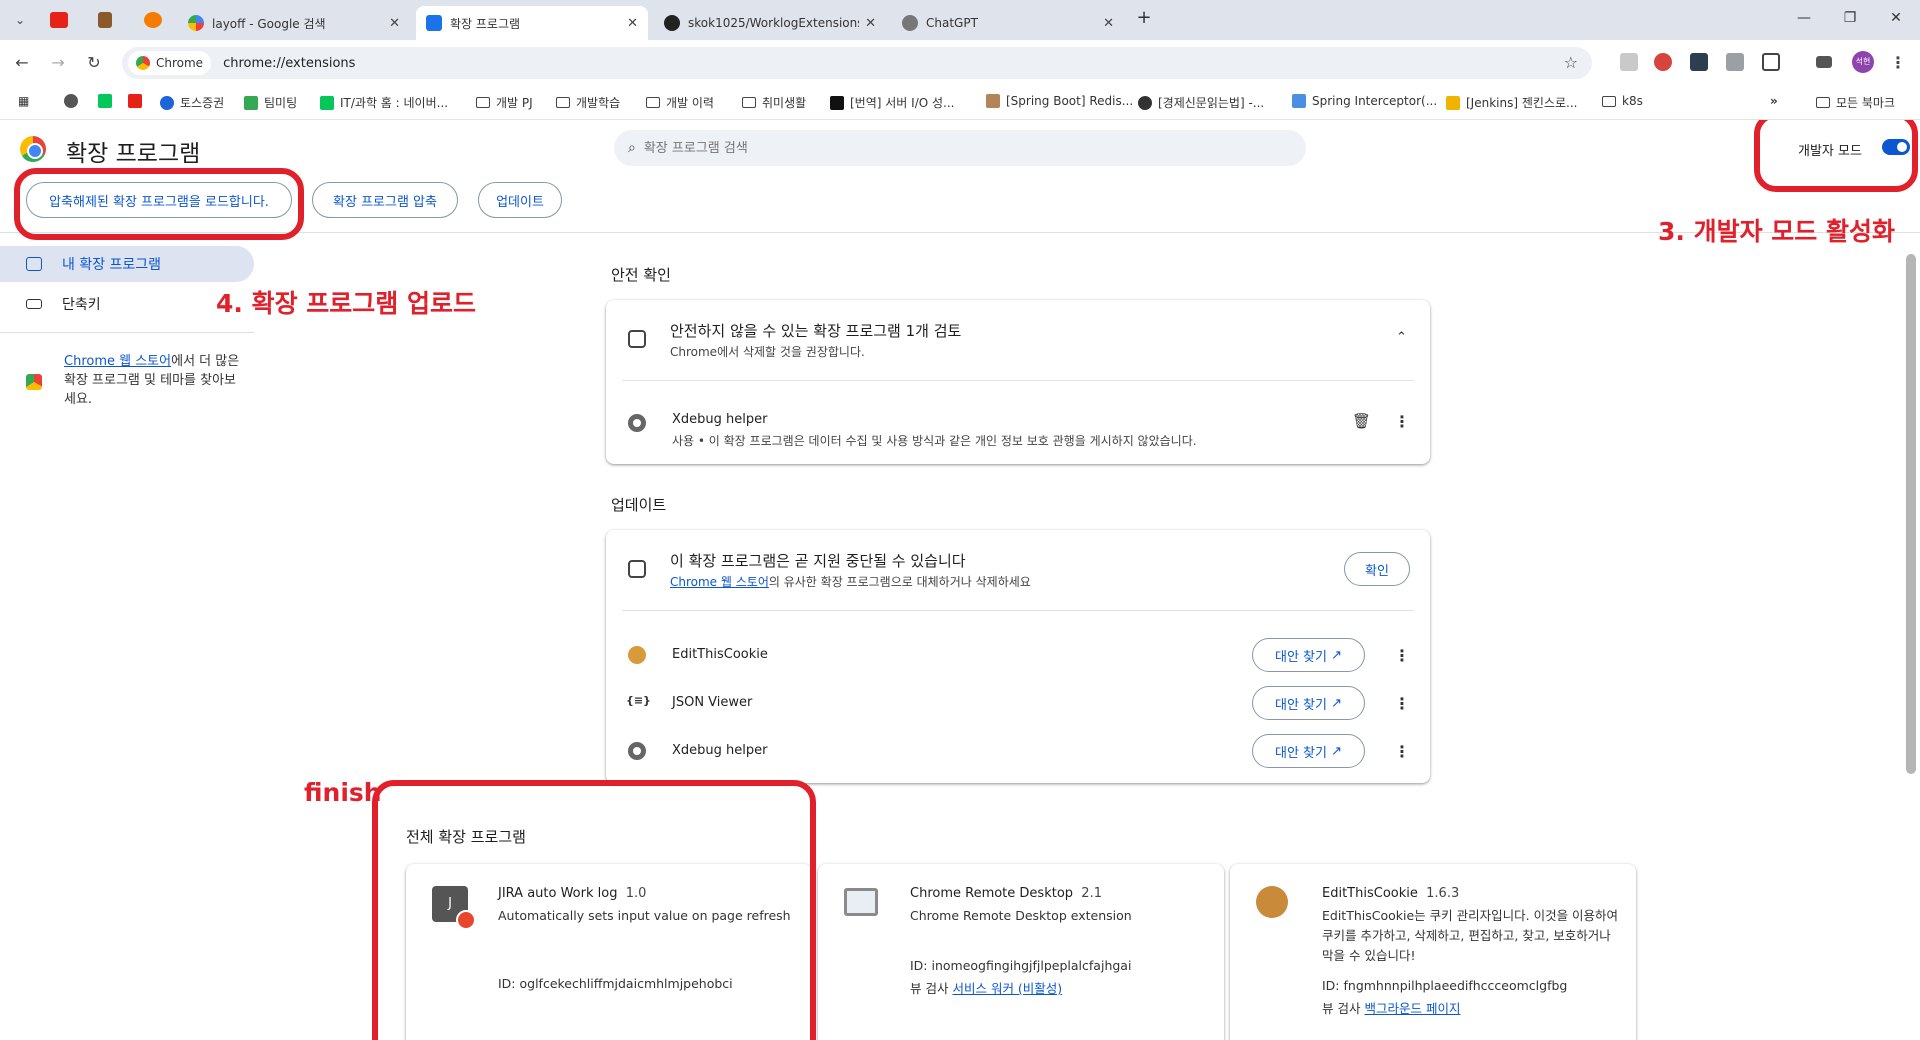 The height and width of the screenshot is (1040, 1920). I want to click on update-item-name: EditThisCookie, so click(720, 654).